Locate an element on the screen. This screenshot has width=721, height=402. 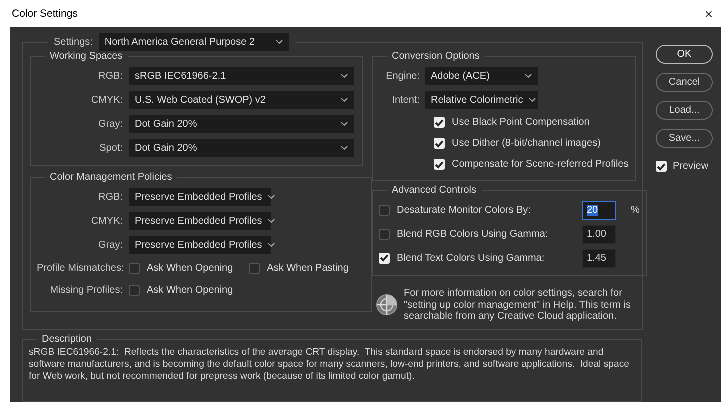
number-field: 1.00 is located at coordinates (599, 234).